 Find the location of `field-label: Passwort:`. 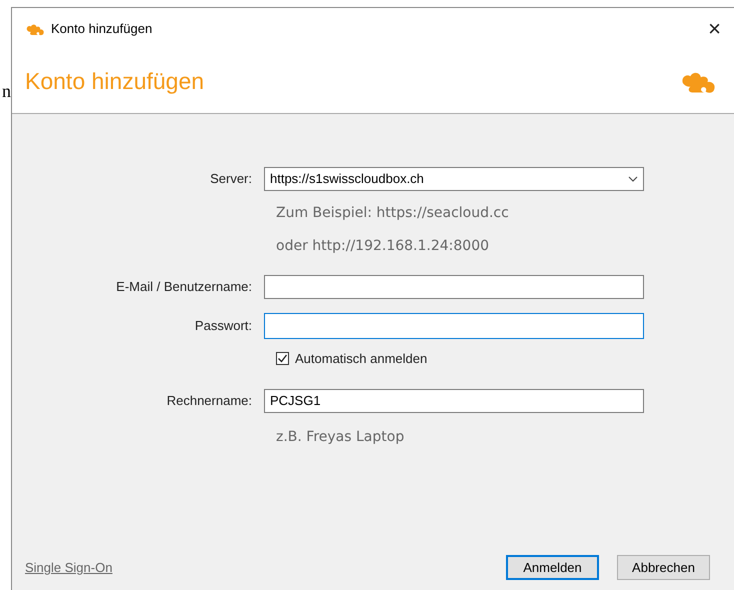

field-label: Passwort: is located at coordinates (223, 326).